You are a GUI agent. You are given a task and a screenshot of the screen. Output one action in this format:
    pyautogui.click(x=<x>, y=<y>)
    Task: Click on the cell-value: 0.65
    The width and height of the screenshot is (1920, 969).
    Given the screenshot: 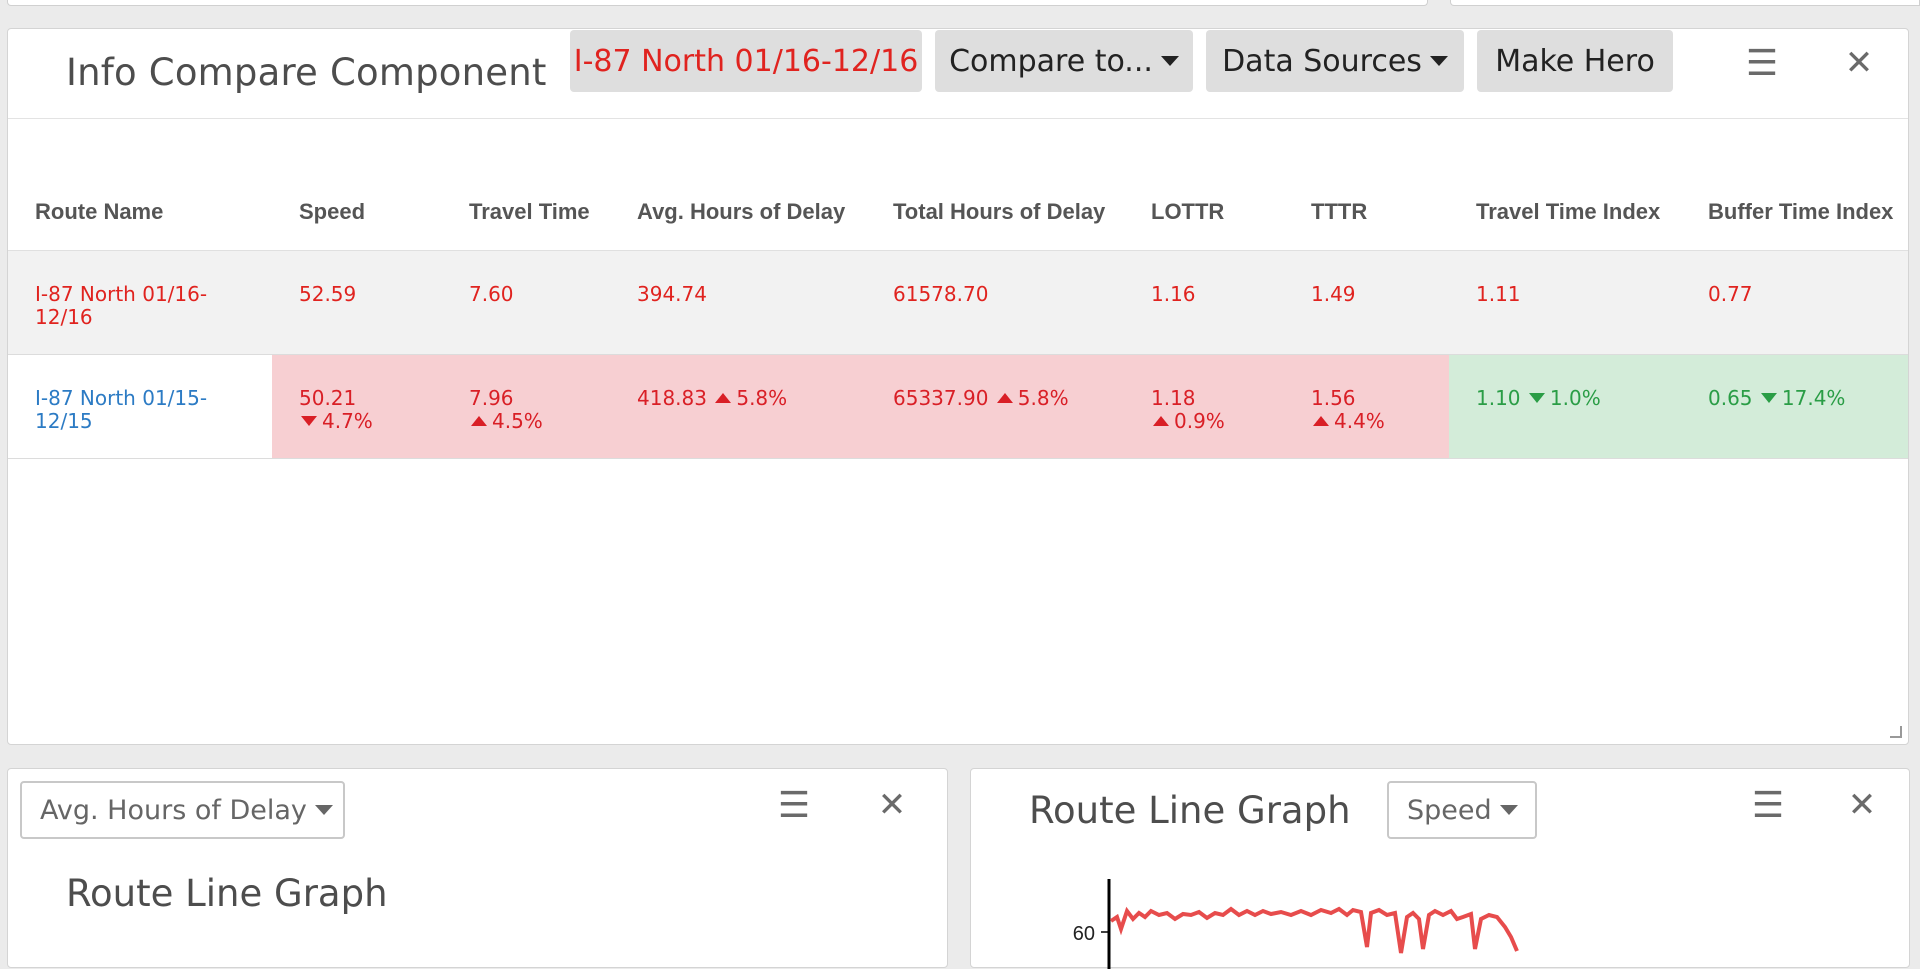 What is the action you would take?
    pyautogui.click(x=1730, y=397)
    